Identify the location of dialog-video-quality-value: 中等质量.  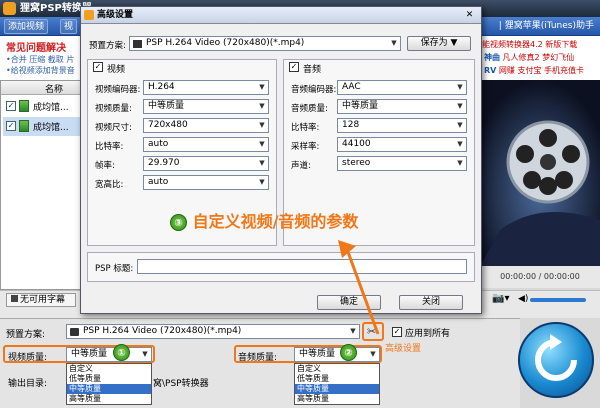
(166, 106).